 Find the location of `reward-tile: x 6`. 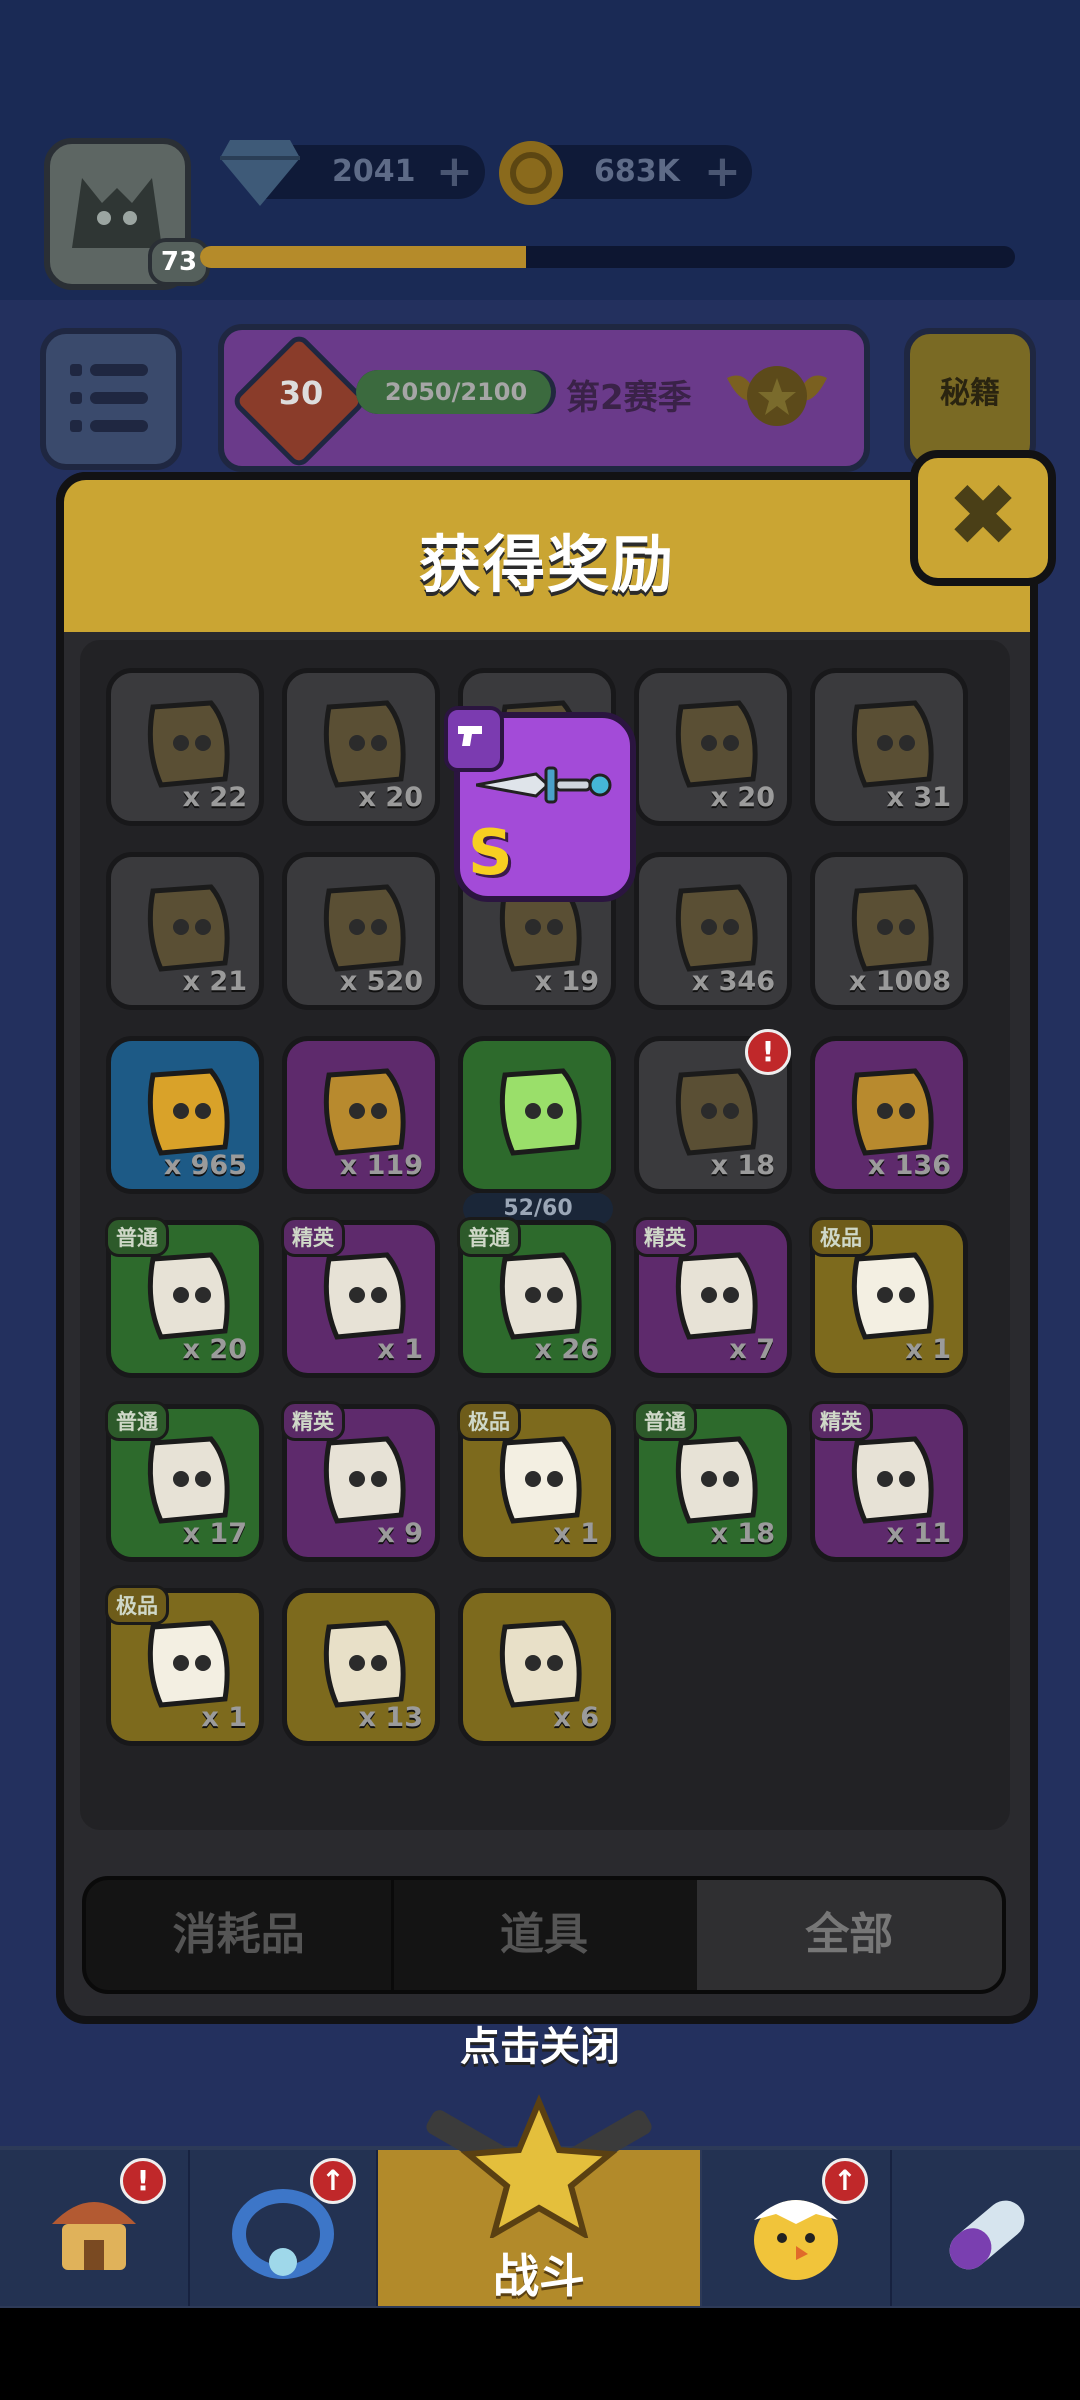

reward-tile: x 6 is located at coordinates (537, 1667).